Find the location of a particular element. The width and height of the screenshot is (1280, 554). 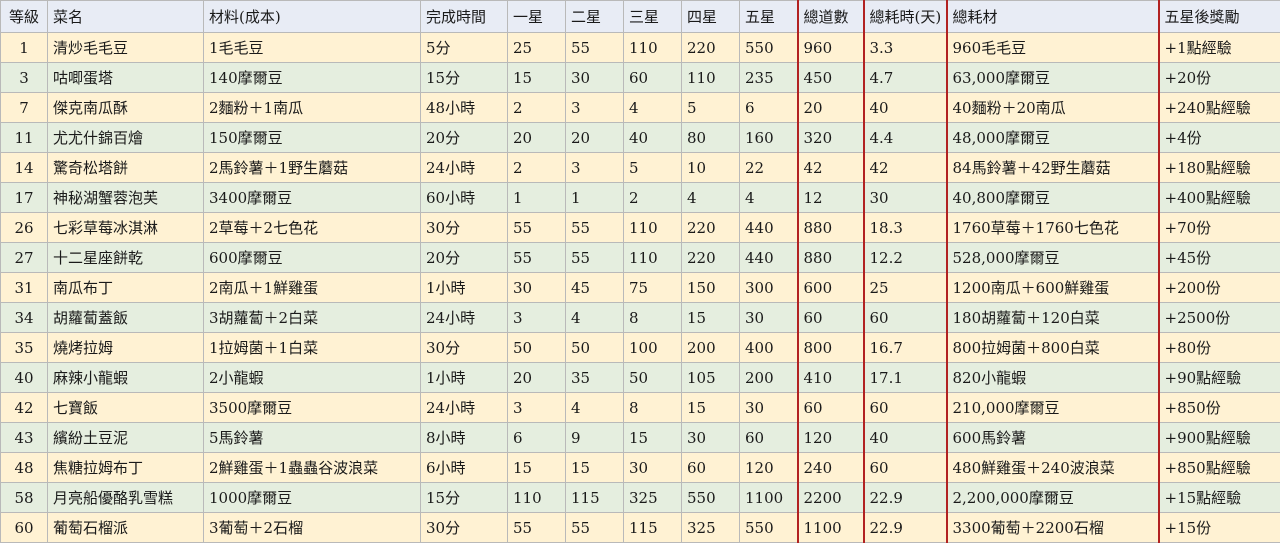

cell-total-materials: 1760草莓＋1760七色花 is located at coordinates (1052, 227).